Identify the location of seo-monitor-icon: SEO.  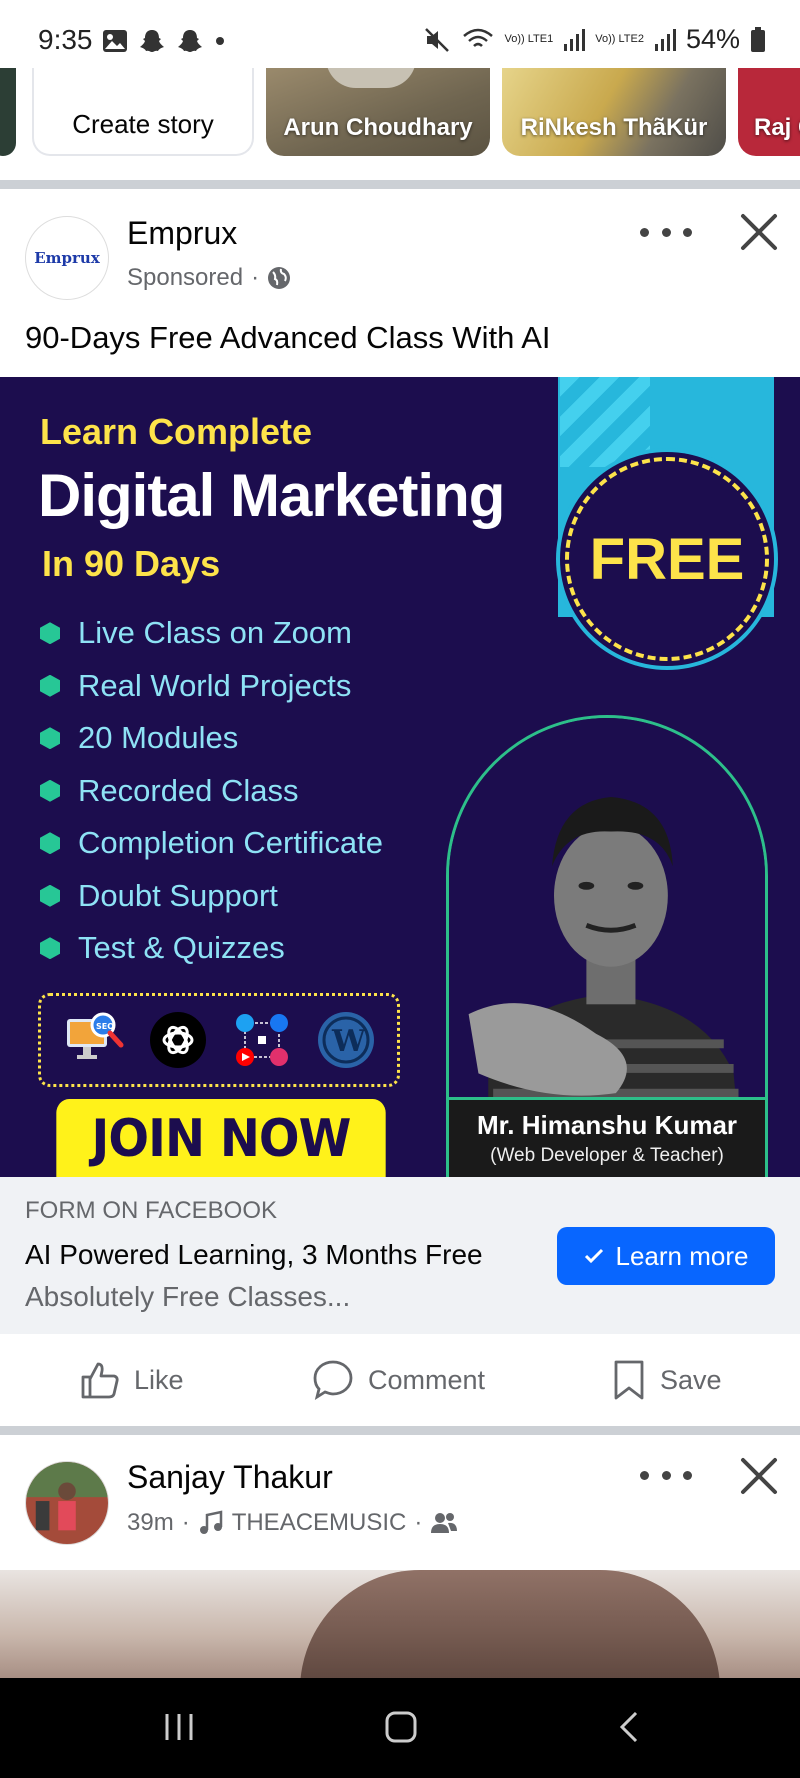
(95, 1035).